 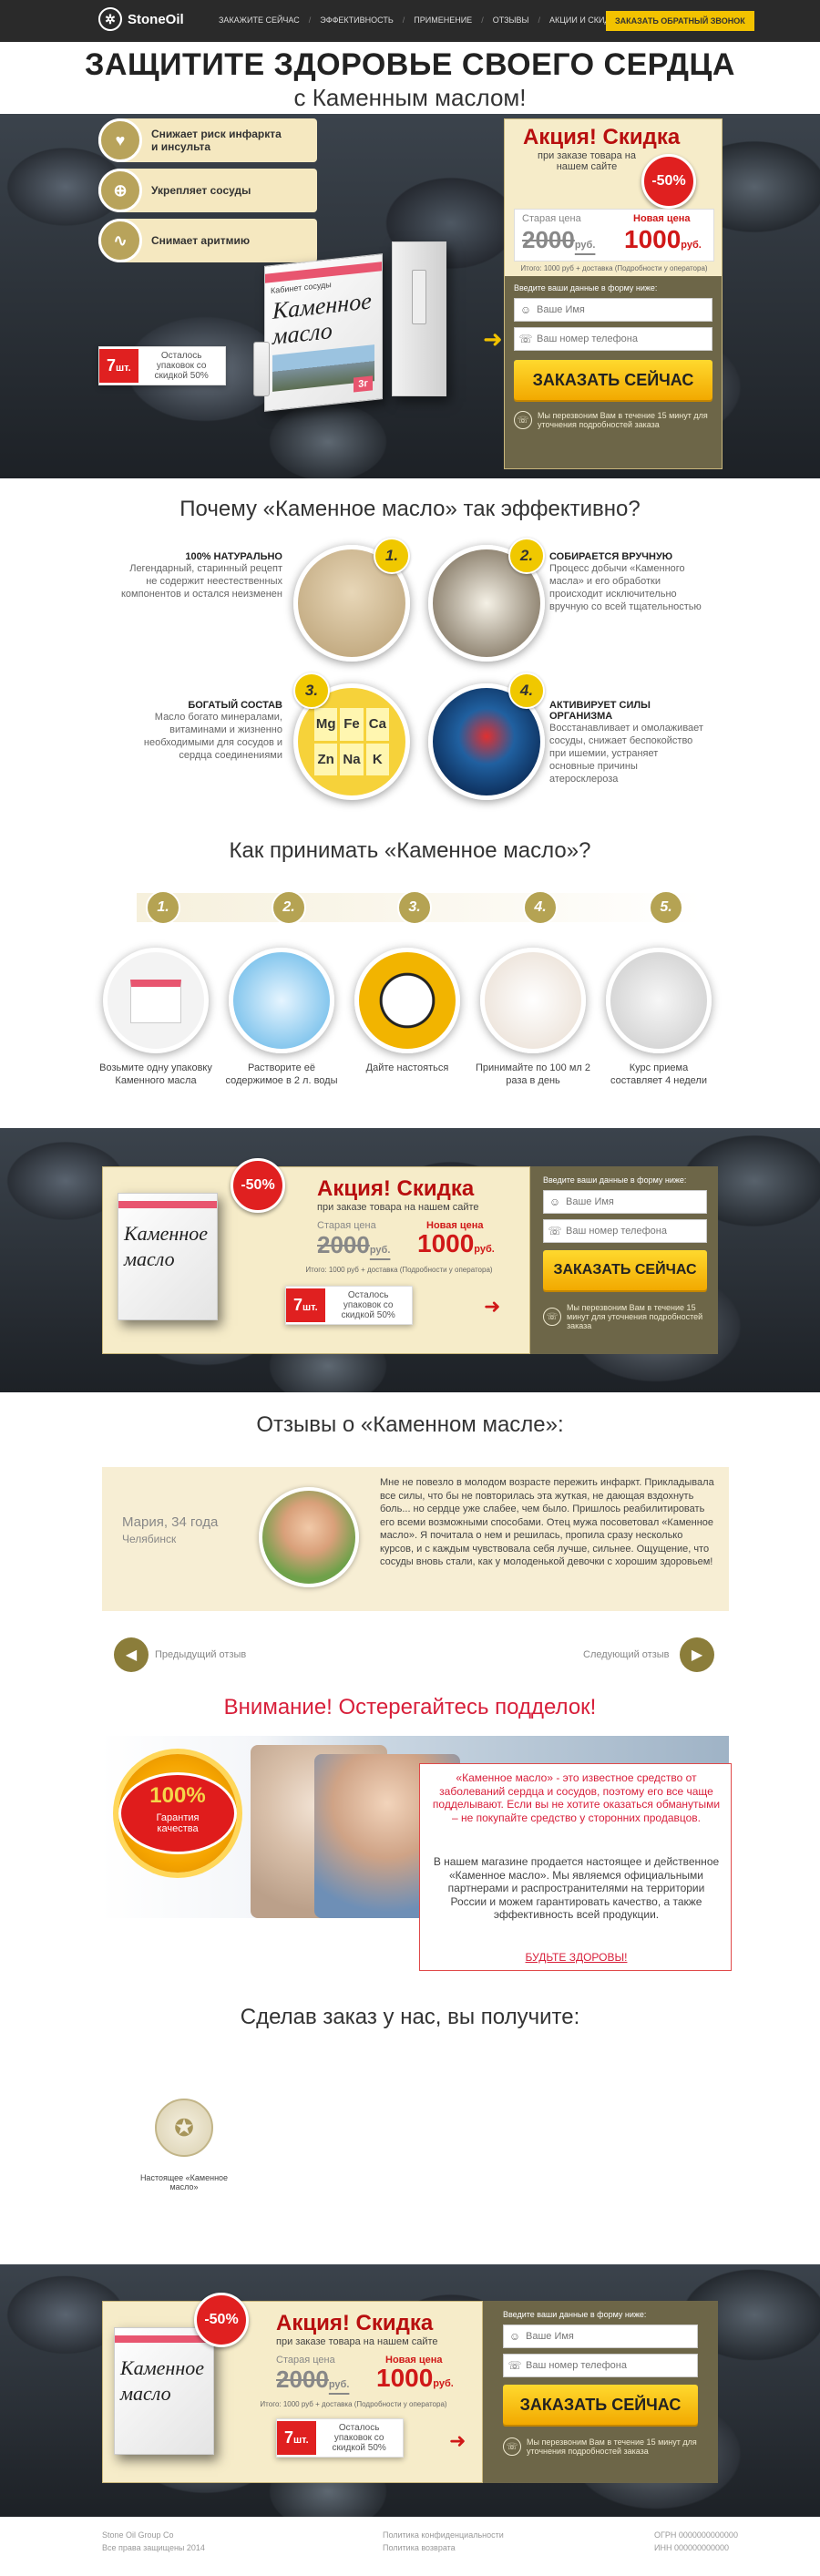 What do you see at coordinates (289, 908) in the screenshot?
I see `step-number: 2.` at bounding box center [289, 908].